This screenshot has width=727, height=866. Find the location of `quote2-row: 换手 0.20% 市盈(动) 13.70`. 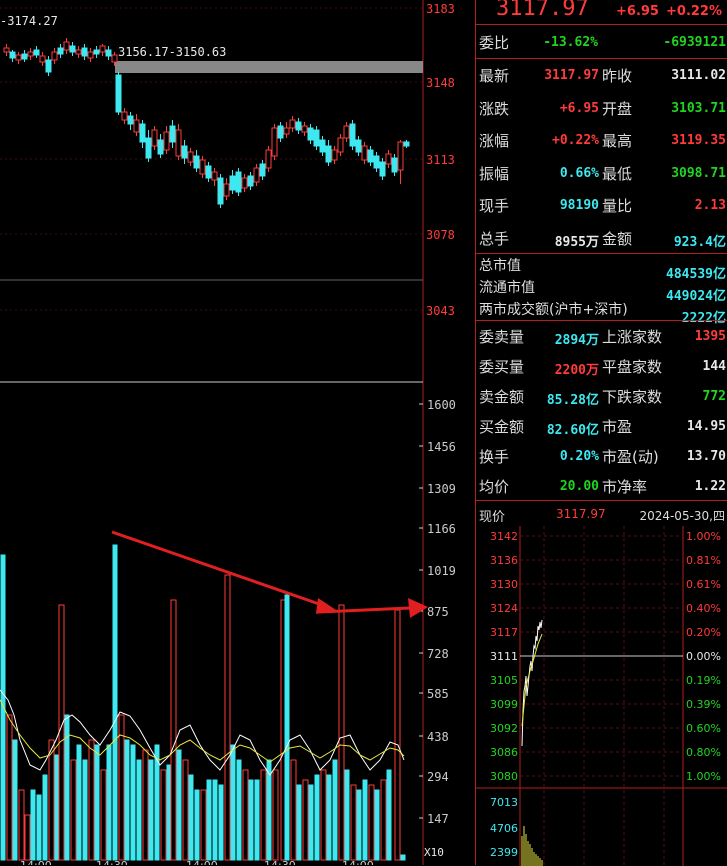

quote2-row: 换手 0.20% 市盈(动) 13.70 is located at coordinates (601, 456).